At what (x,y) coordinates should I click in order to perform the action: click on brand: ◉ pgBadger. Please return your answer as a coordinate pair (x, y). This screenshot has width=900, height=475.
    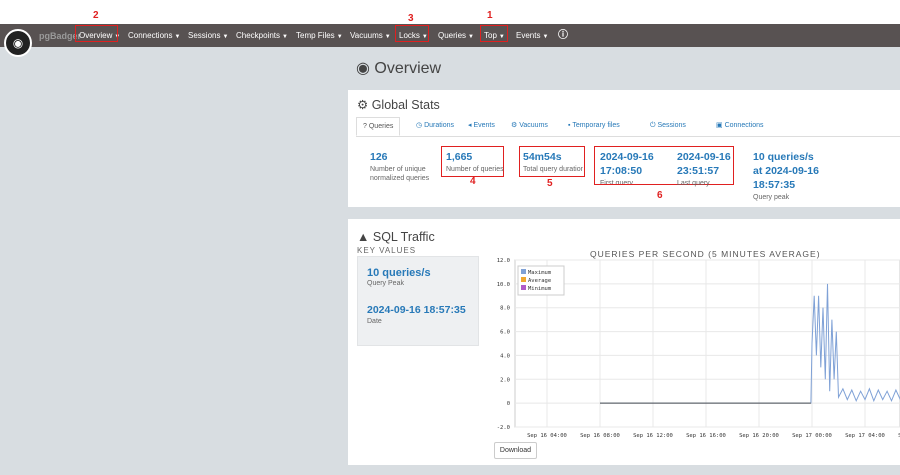
    Looking at the image, I should click on (42, 40).